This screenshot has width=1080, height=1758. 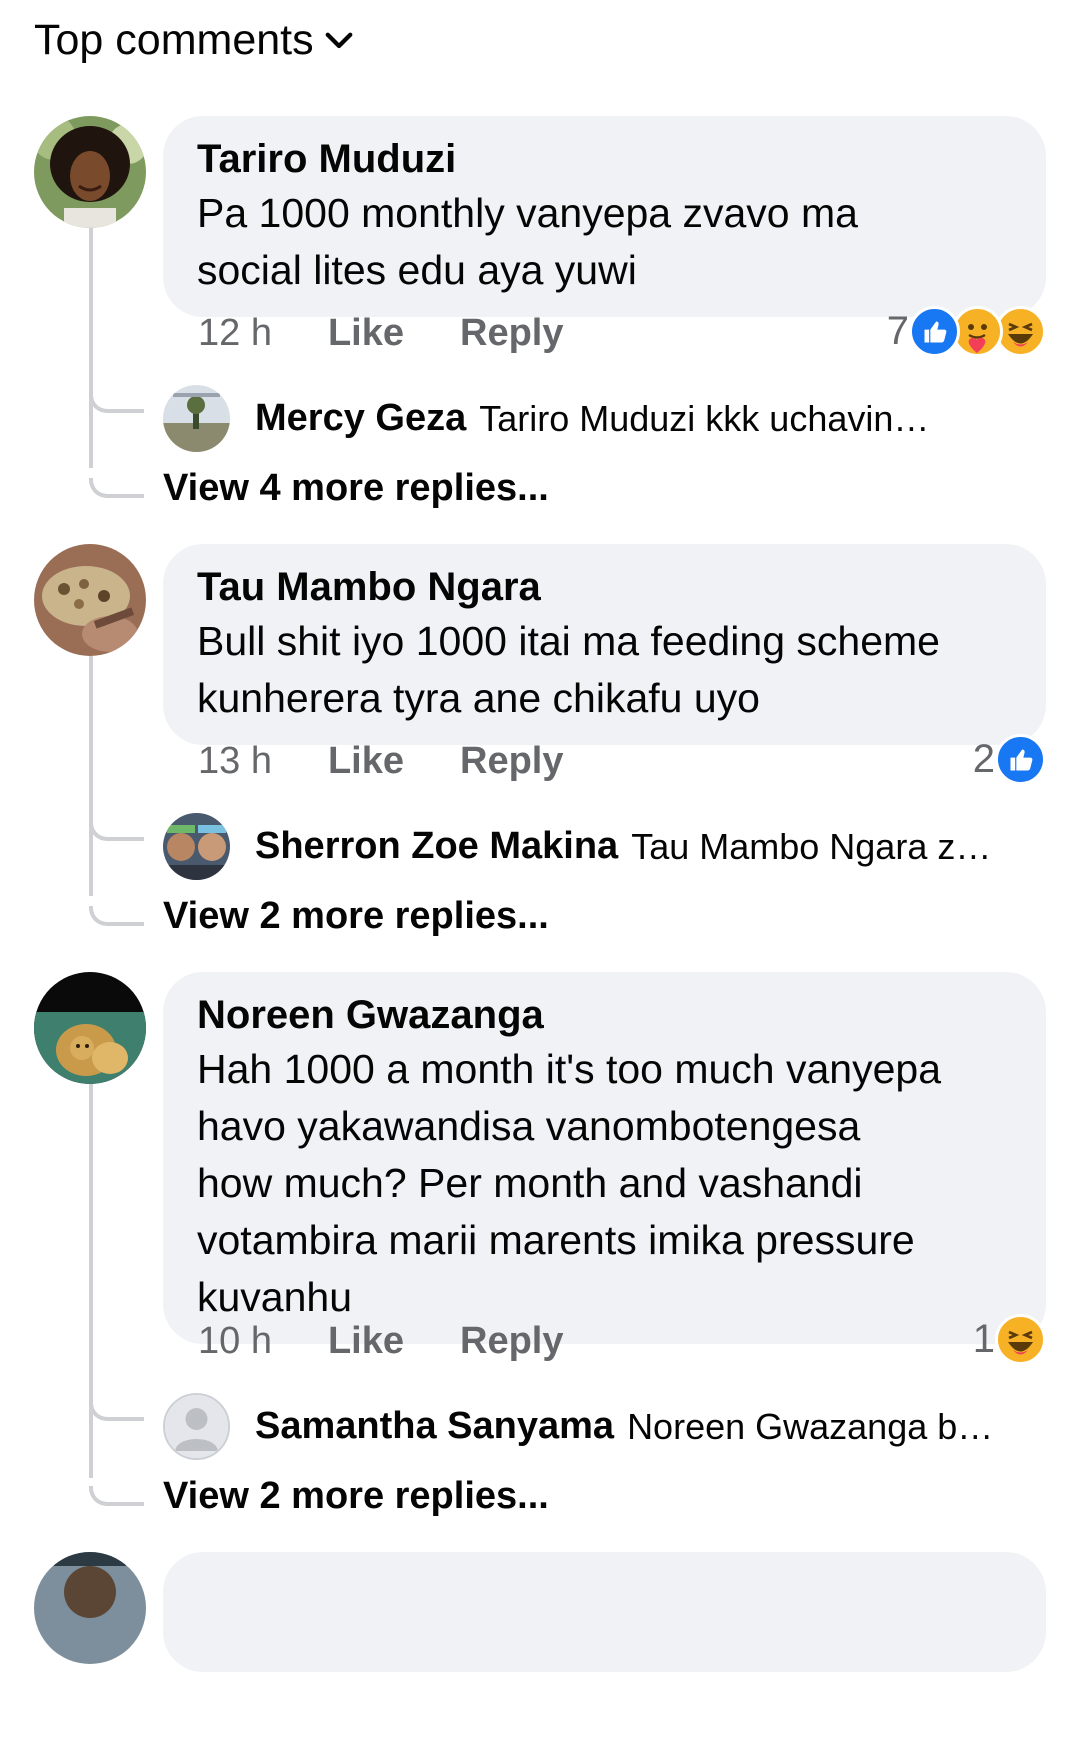 What do you see at coordinates (436, 846) in the screenshot?
I see `reply-author: Sherron Zoe Makina` at bounding box center [436, 846].